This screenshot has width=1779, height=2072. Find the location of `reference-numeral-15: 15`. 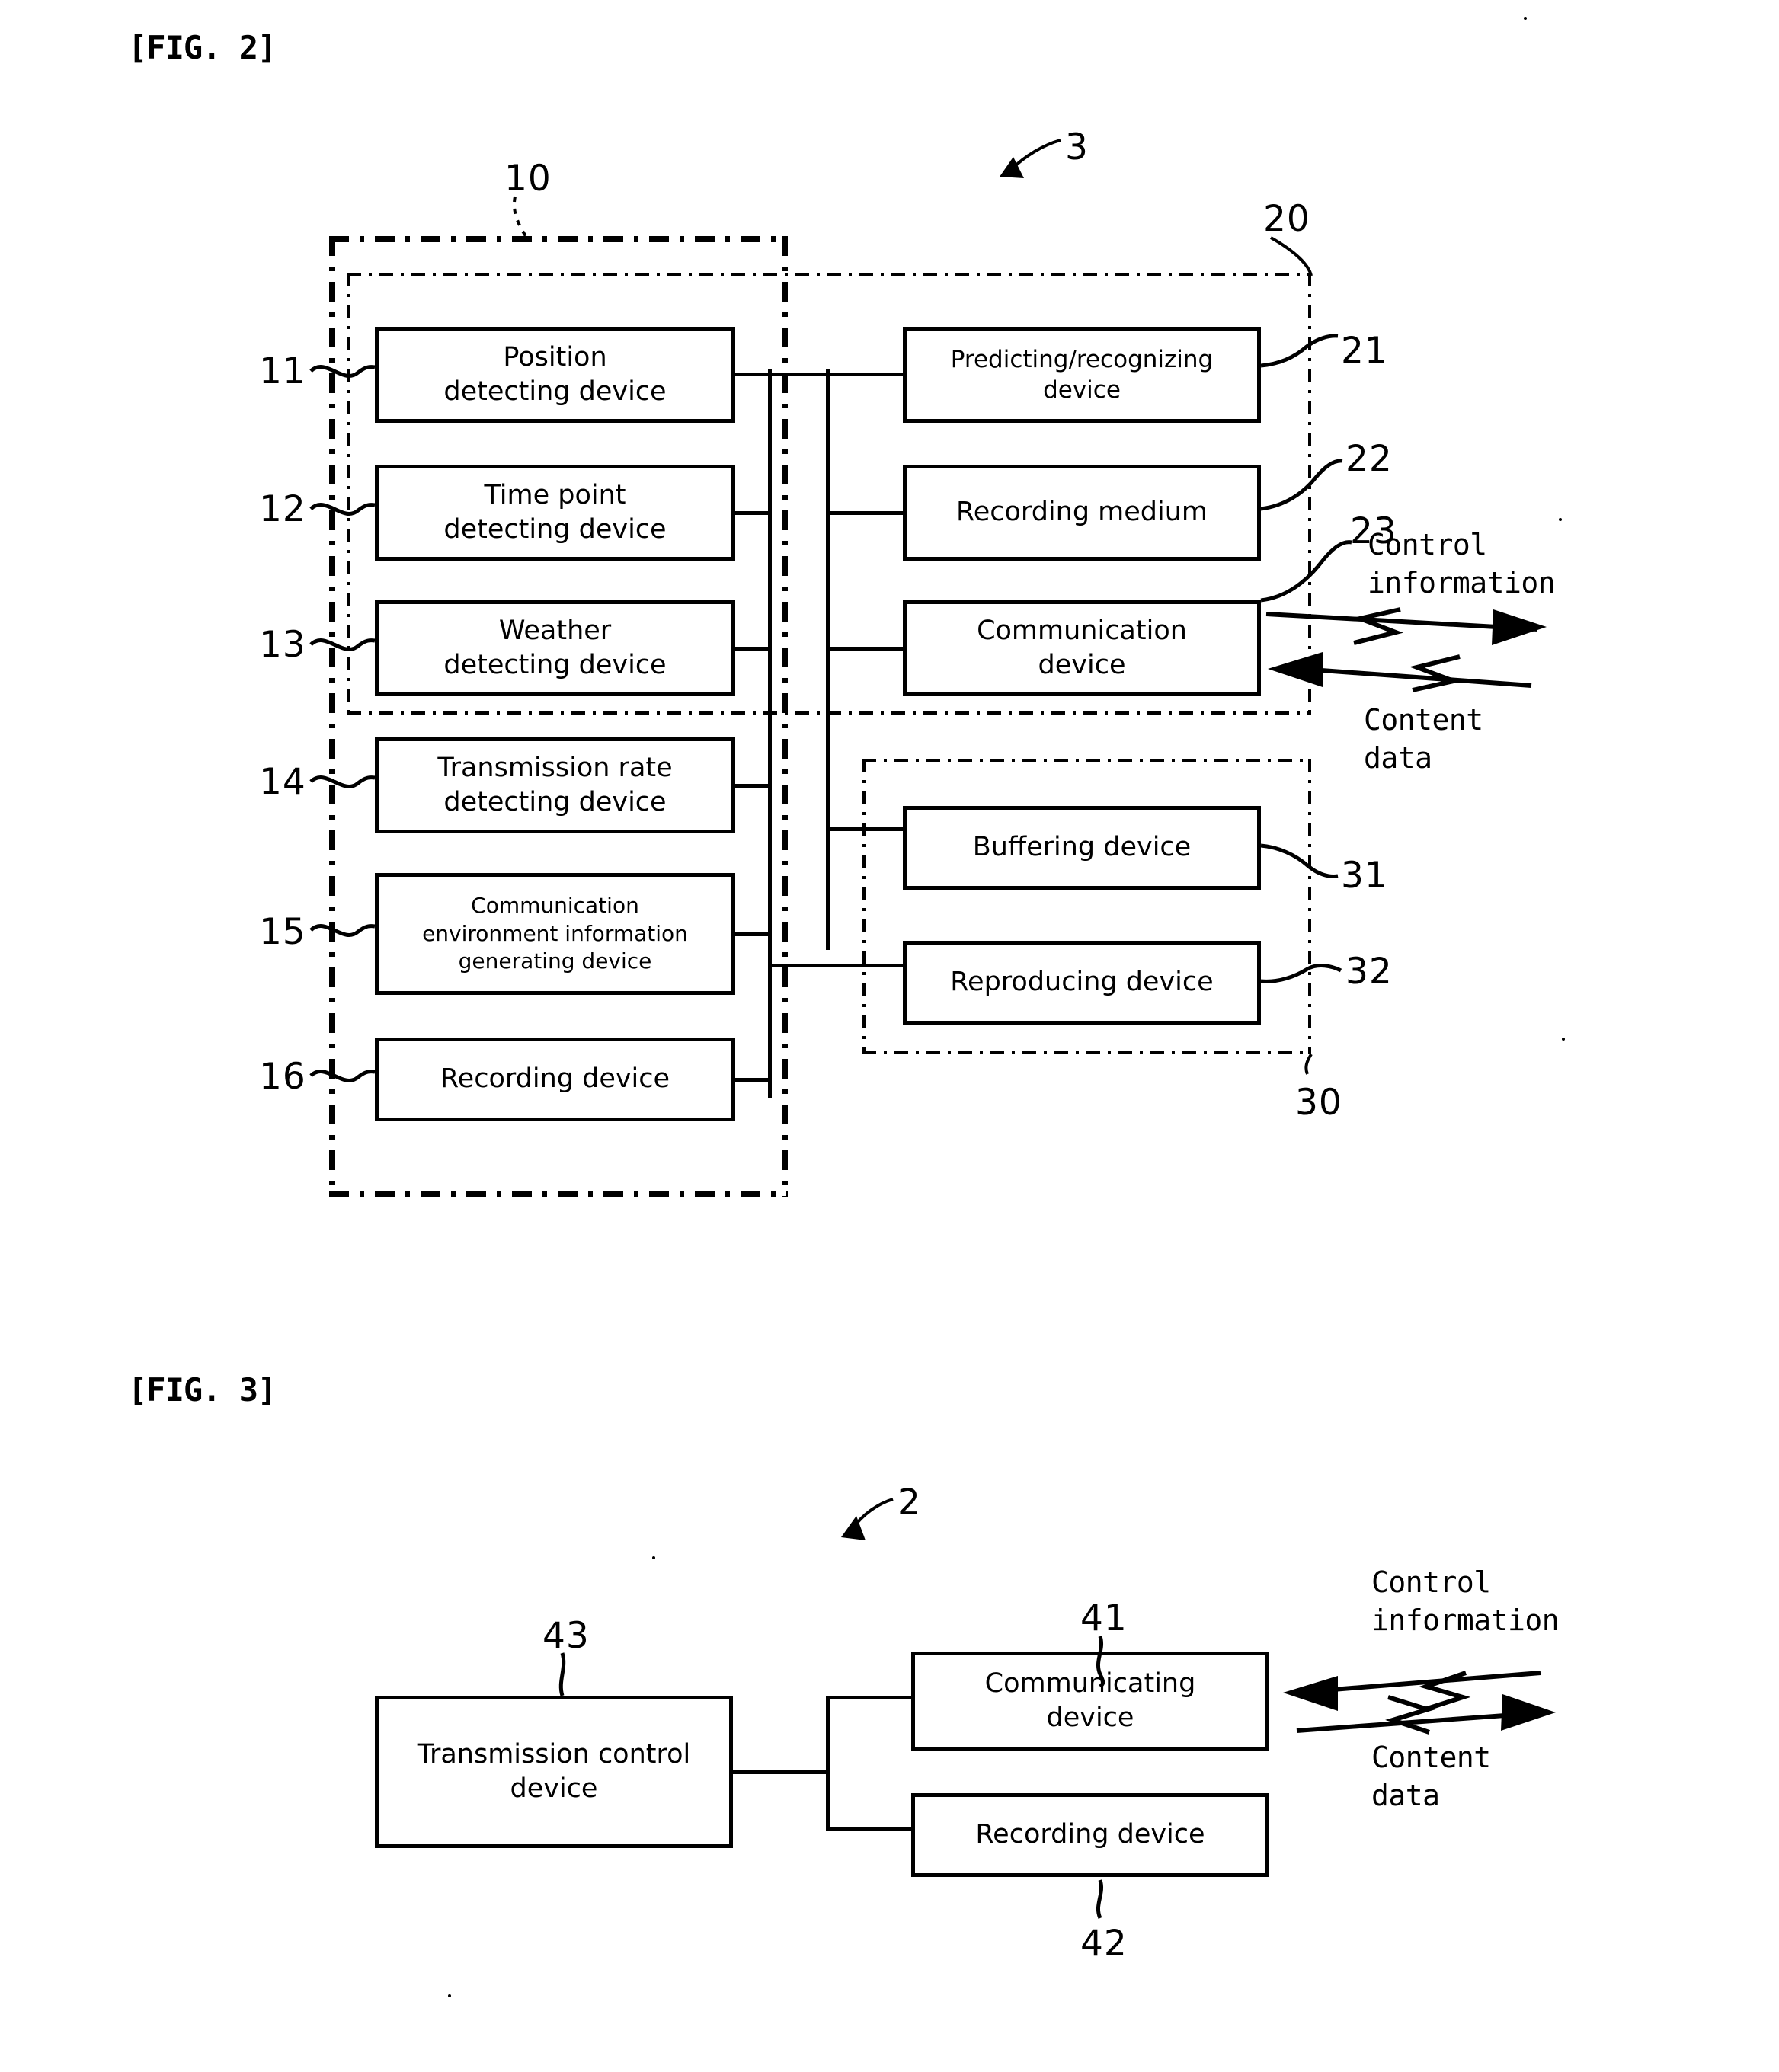

reference-numeral-15: 15 is located at coordinates (282, 932).